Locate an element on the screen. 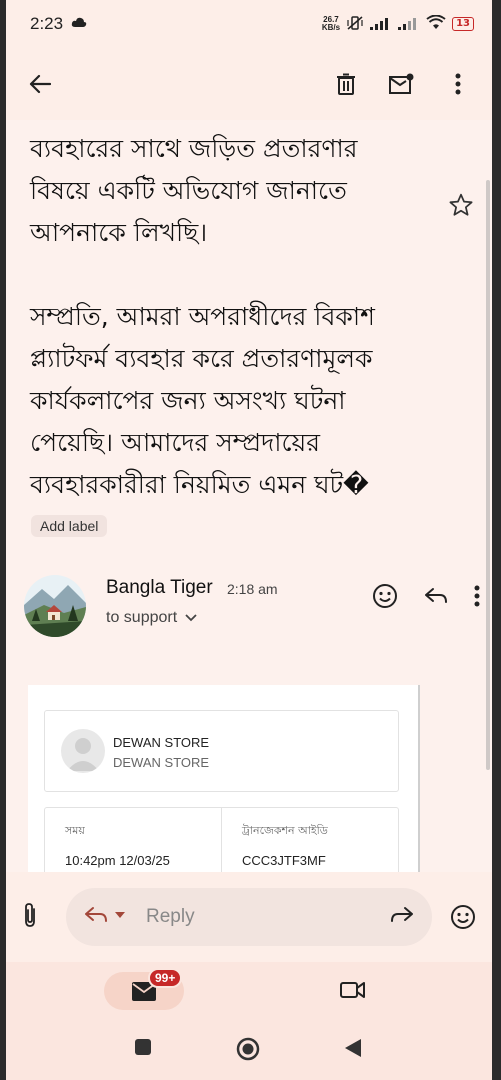  net-speed: 26.7 KB/s is located at coordinates (331, 24).